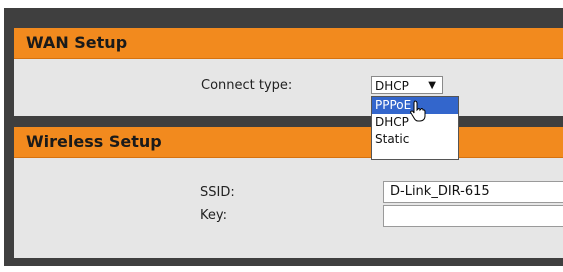 The width and height of the screenshot is (563, 272). What do you see at coordinates (418, 111) in the screenshot?
I see `hand-pointer-icon` at bounding box center [418, 111].